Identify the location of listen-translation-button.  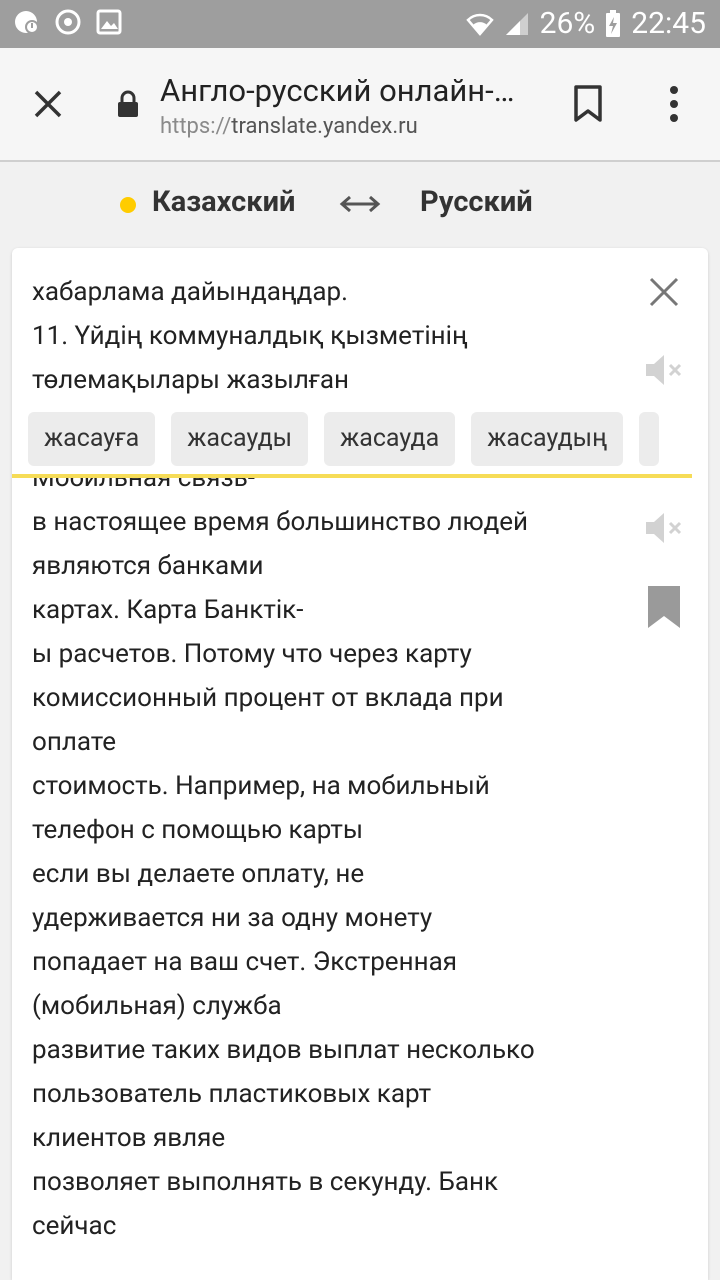
(664, 530).